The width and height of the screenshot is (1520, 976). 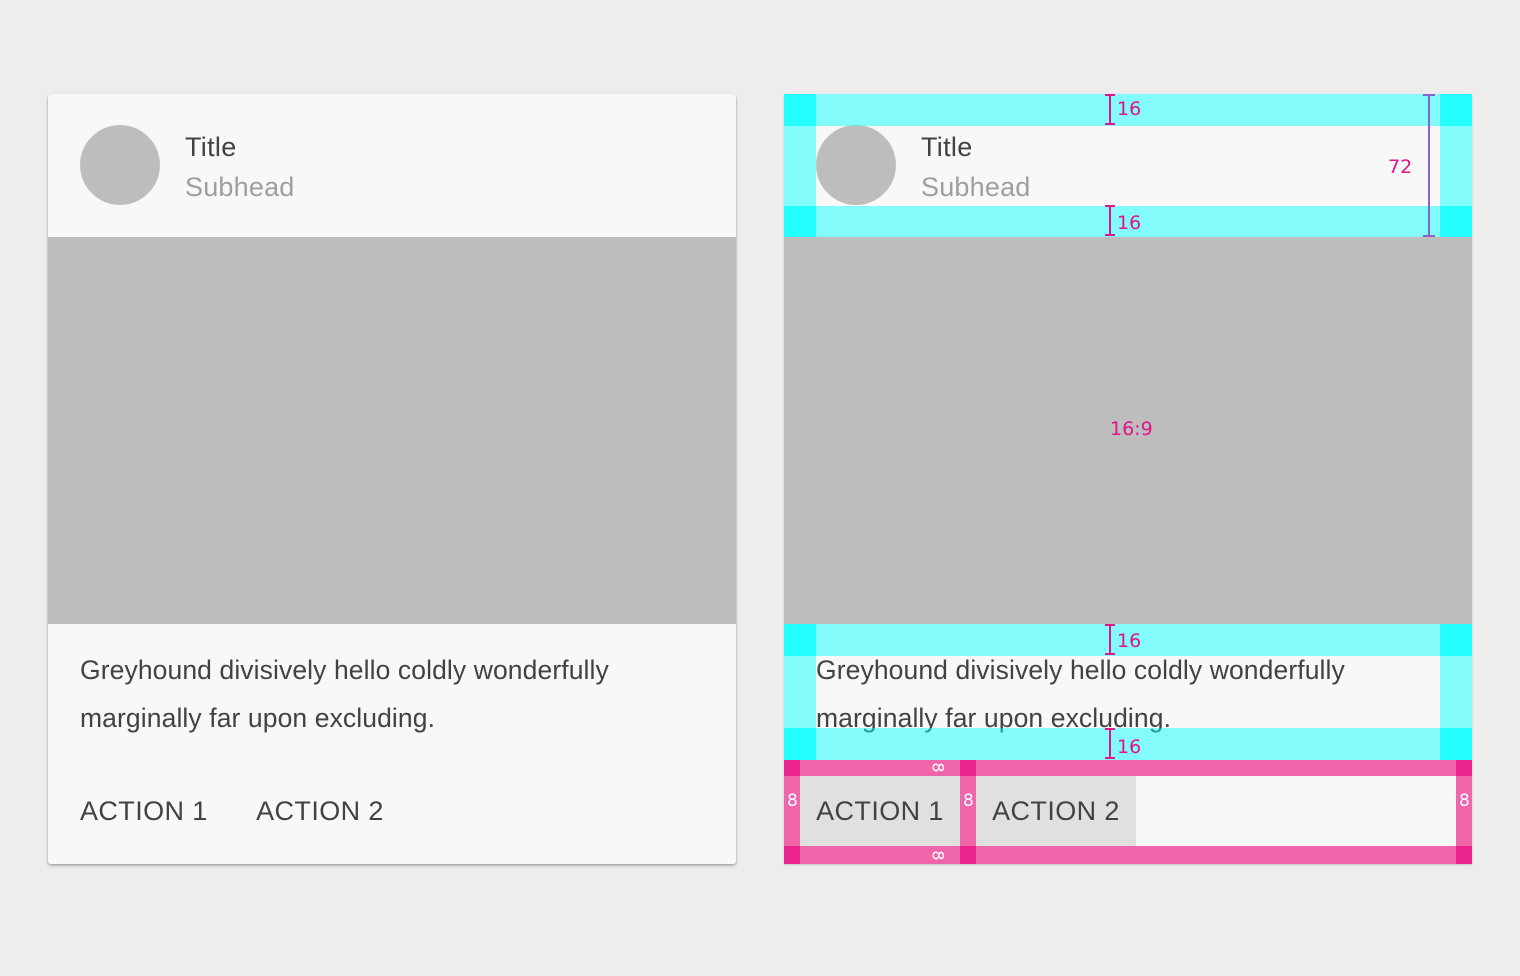 I want to click on card-subhead: Subhead, so click(x=240, y=187).